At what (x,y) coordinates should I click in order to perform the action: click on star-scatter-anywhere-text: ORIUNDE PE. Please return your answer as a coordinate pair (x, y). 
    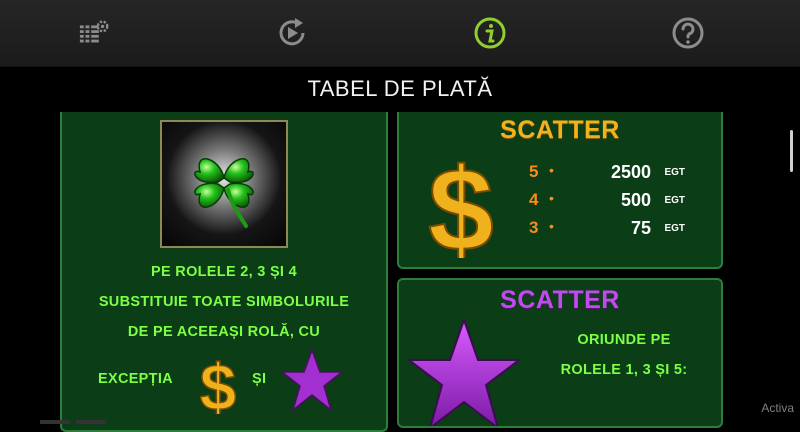
    Looking at the image, I should click on (624, 340).